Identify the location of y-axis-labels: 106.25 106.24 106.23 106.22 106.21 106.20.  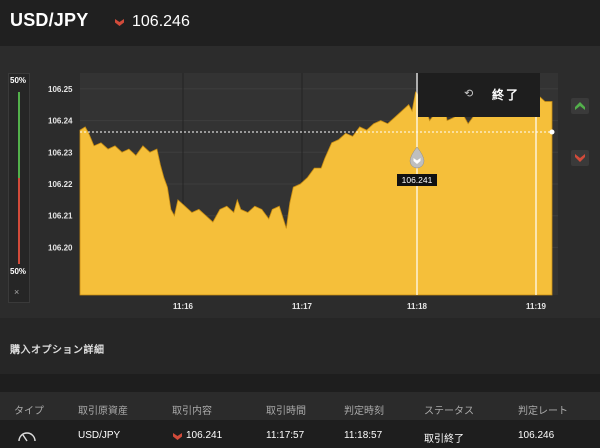
(60, 169).